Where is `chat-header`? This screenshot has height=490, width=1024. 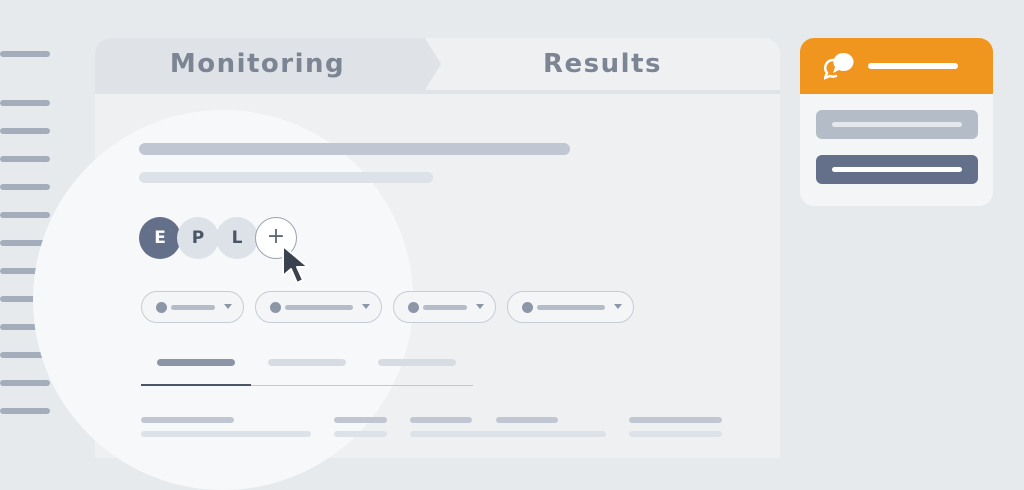 chat-header is located at coordinates (896, 66).